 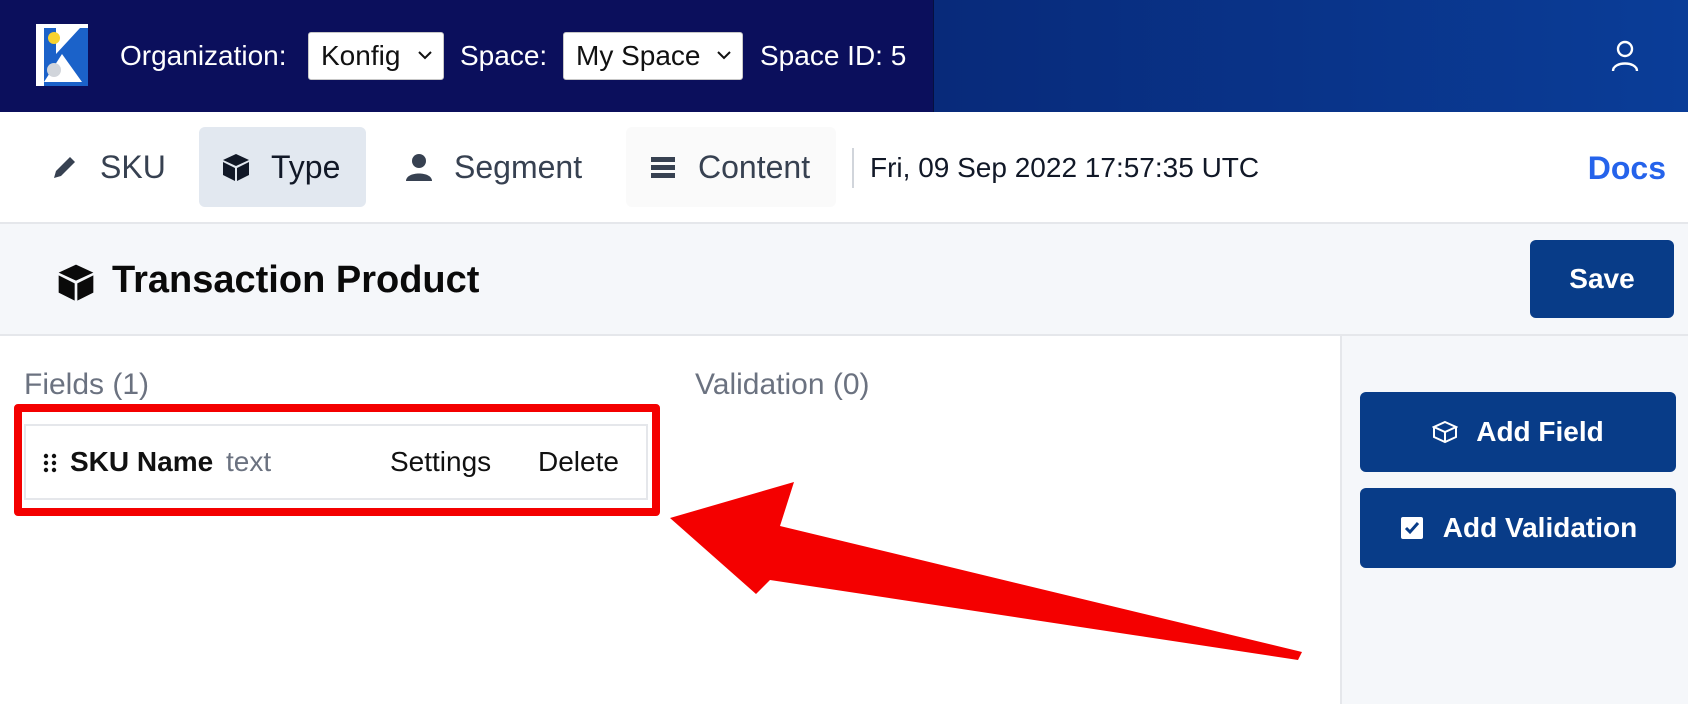 I want to click on docs-link: Docs, so click(x=1627, y=168).